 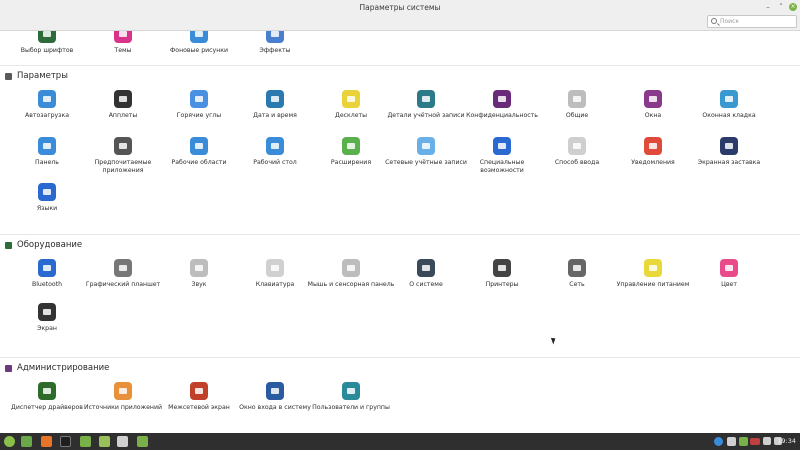 What do you see at coordinates (46, 441) in the screenshot?
I see `firefox-icon` at bounding box center [46, 441].